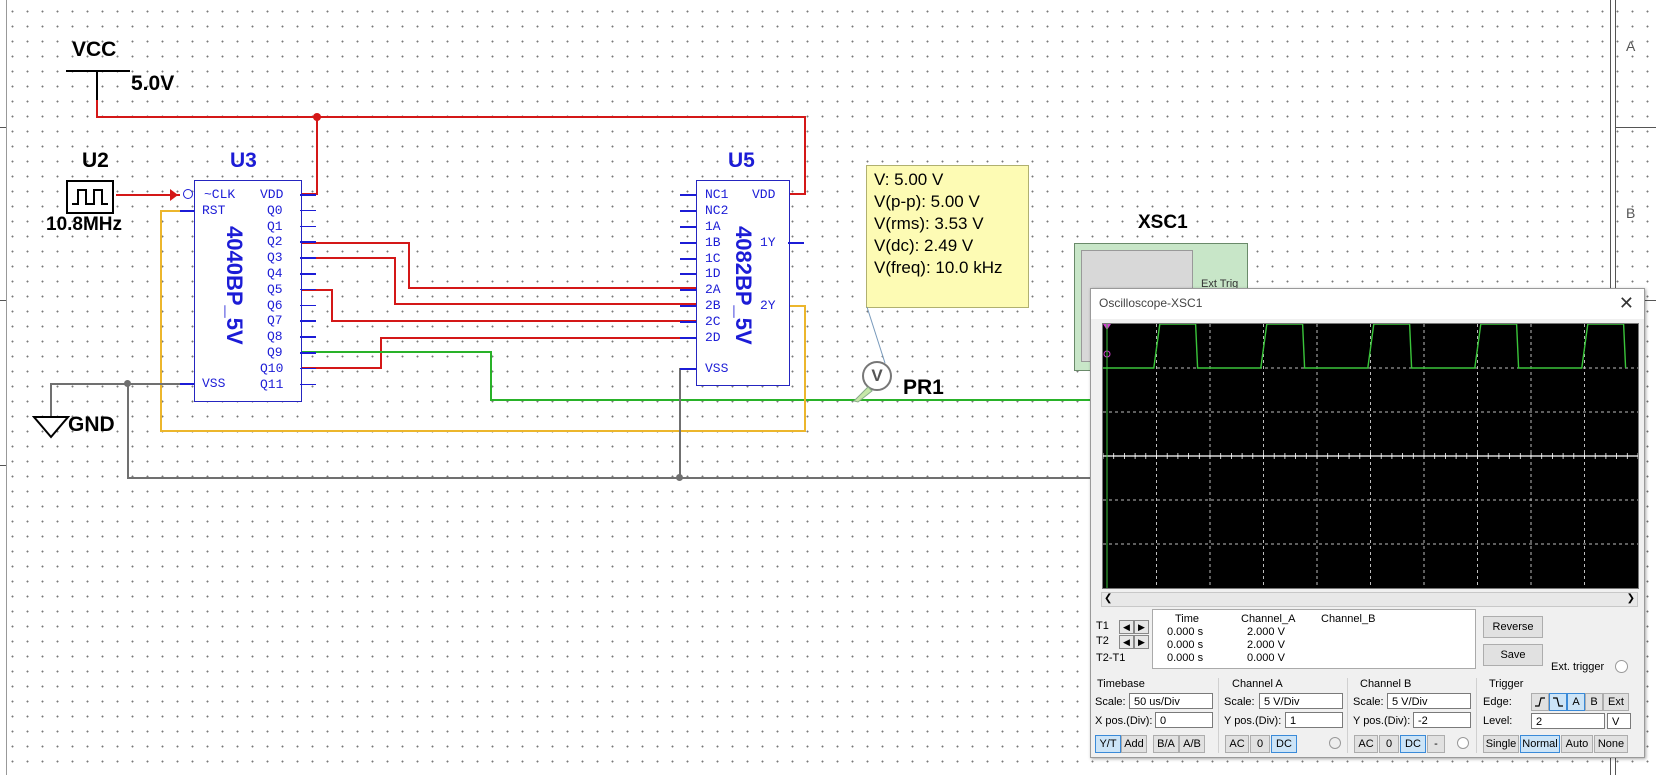 The height and width of the screenshot is (775, 1656). Describe the element at coordinates (1192, 744) in the screenshot. I see `mode-ab-button: A/B` at that location.